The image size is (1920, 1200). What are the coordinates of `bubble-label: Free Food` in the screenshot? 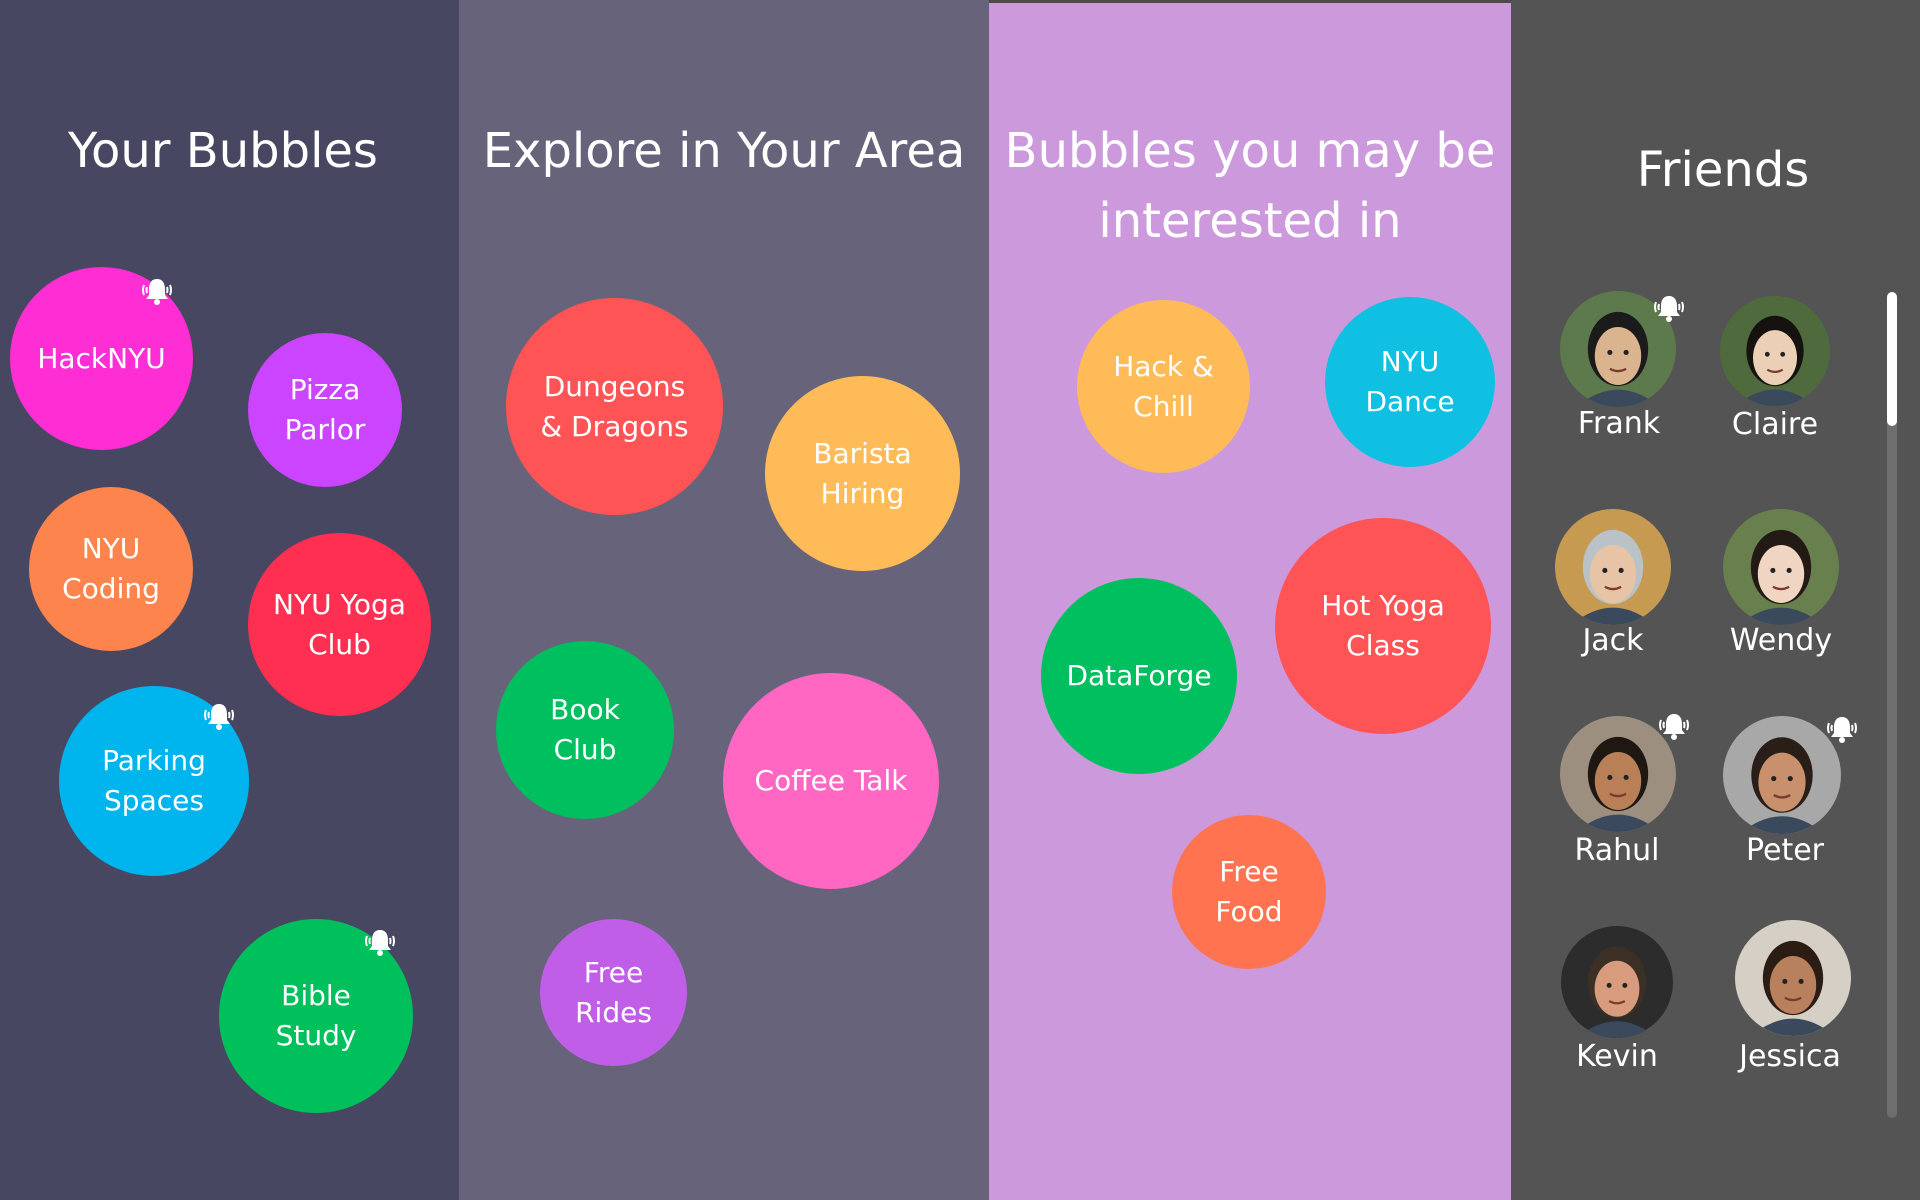 It's located at (1249, 891).